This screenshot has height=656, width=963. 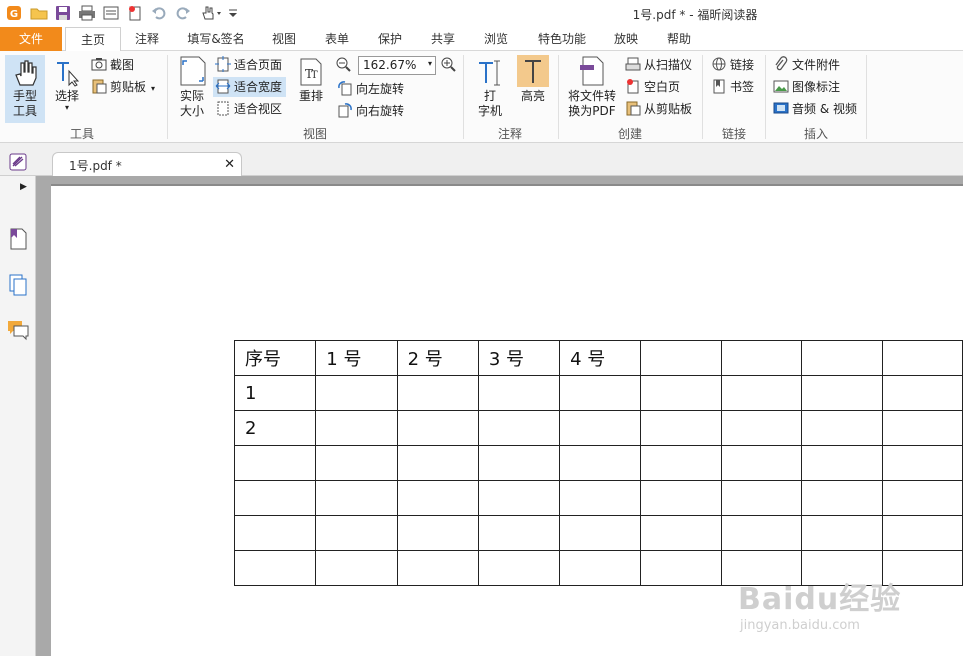 What do you see at coordinates (592, 89) in the screenshot?
I see `convert-to-pdf-button: 将文件转 换为PDF` at bounding box center [592, 89].